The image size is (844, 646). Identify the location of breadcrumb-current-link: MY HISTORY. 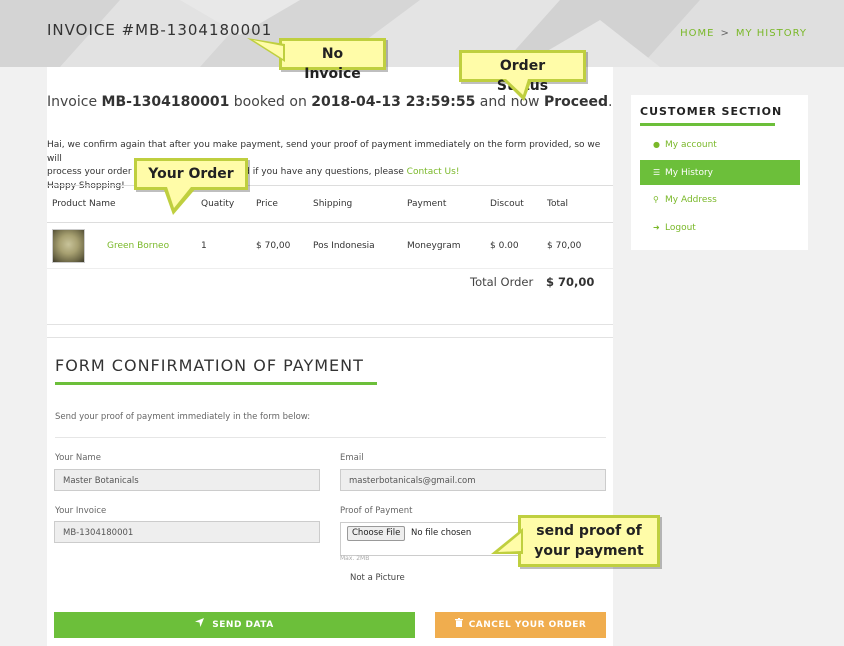
(771, 33).